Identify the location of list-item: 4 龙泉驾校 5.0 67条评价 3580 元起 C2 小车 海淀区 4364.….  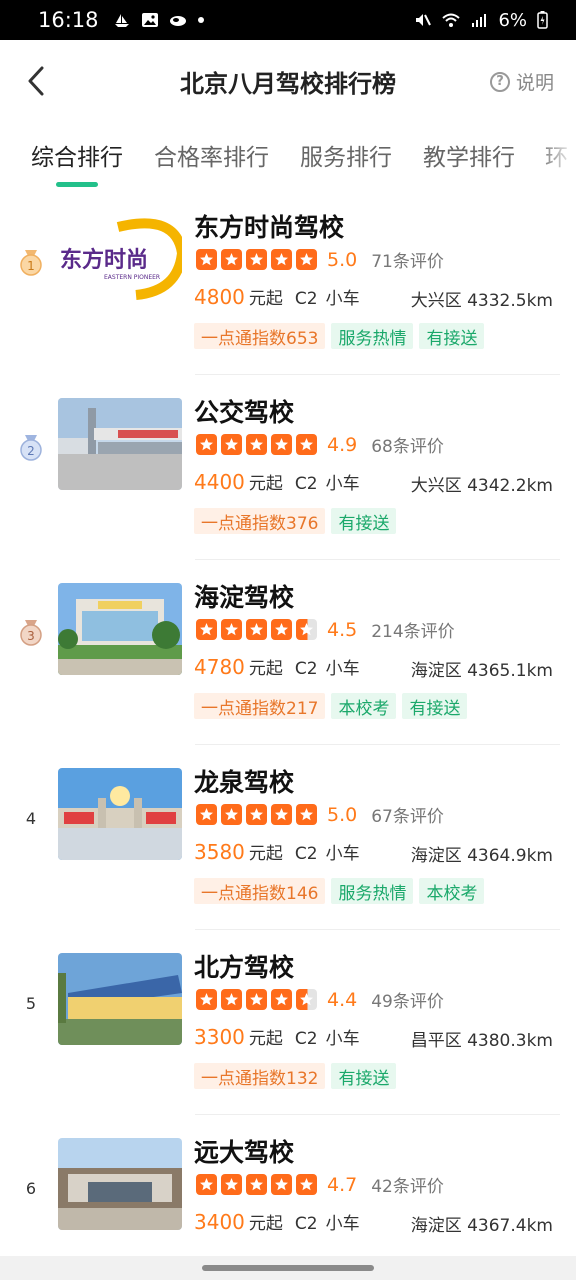
(288, 837).